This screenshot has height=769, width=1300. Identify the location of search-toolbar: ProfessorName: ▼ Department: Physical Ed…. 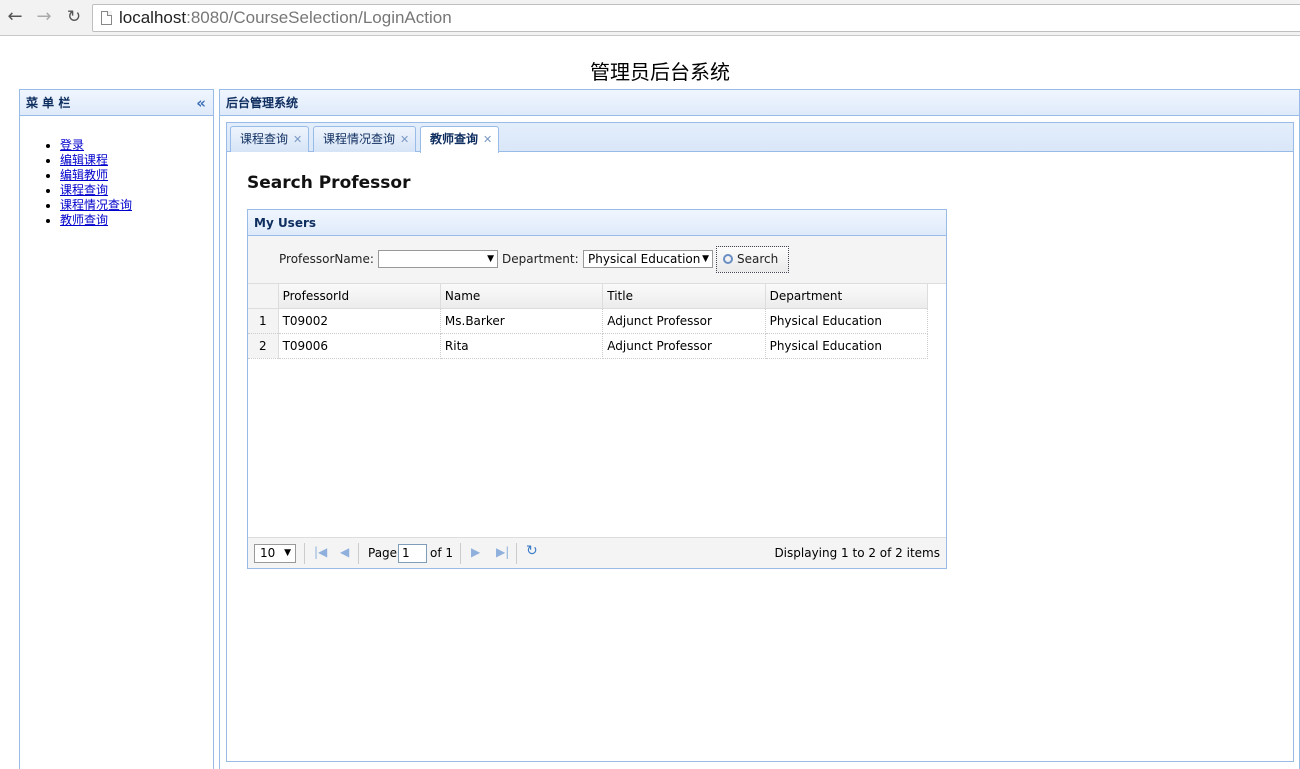
(597, 260).